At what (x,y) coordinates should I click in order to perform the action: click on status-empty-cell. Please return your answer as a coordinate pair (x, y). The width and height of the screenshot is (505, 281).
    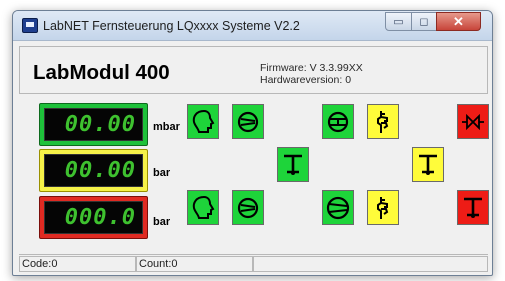
    Looking at the image, I should click on (370, 264).